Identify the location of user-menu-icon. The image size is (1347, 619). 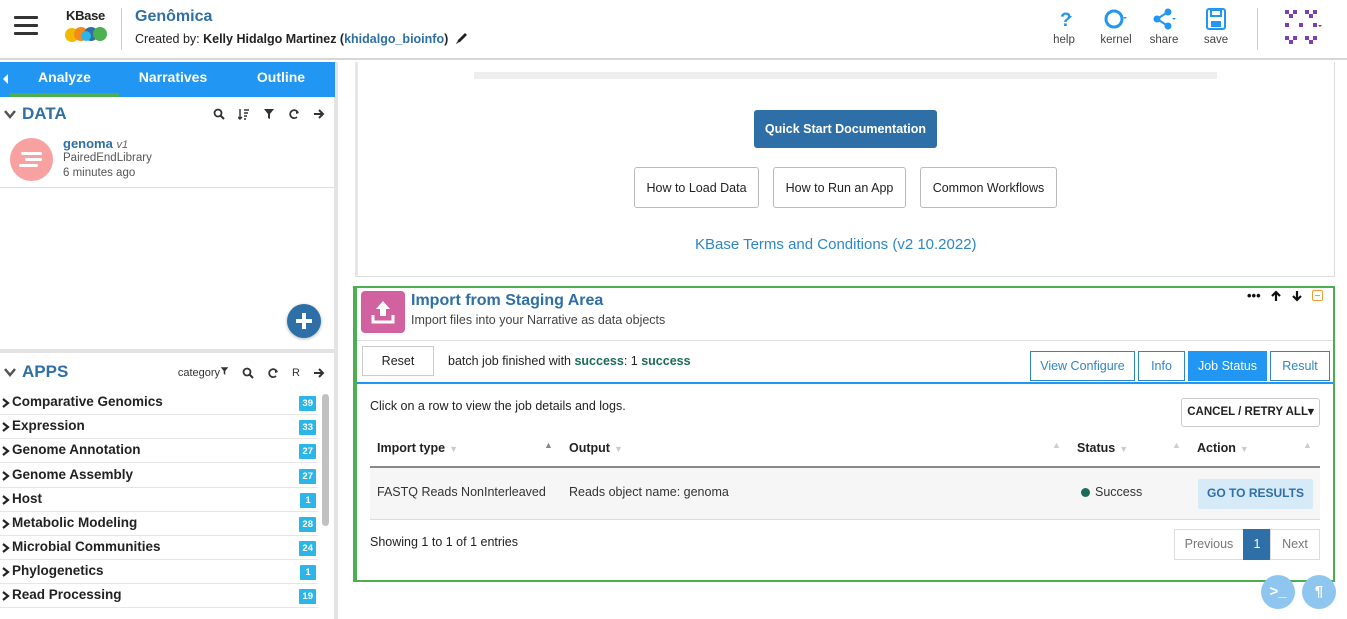
(1303, 28).